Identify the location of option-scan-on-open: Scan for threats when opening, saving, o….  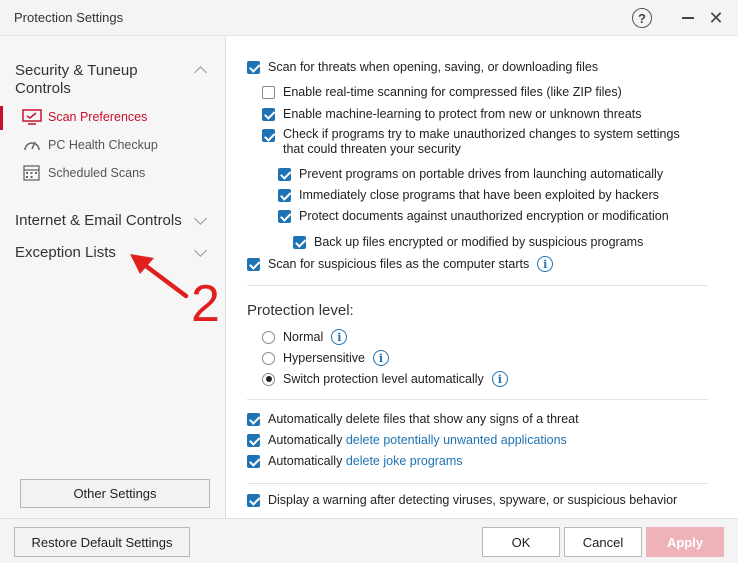
(422, 67).